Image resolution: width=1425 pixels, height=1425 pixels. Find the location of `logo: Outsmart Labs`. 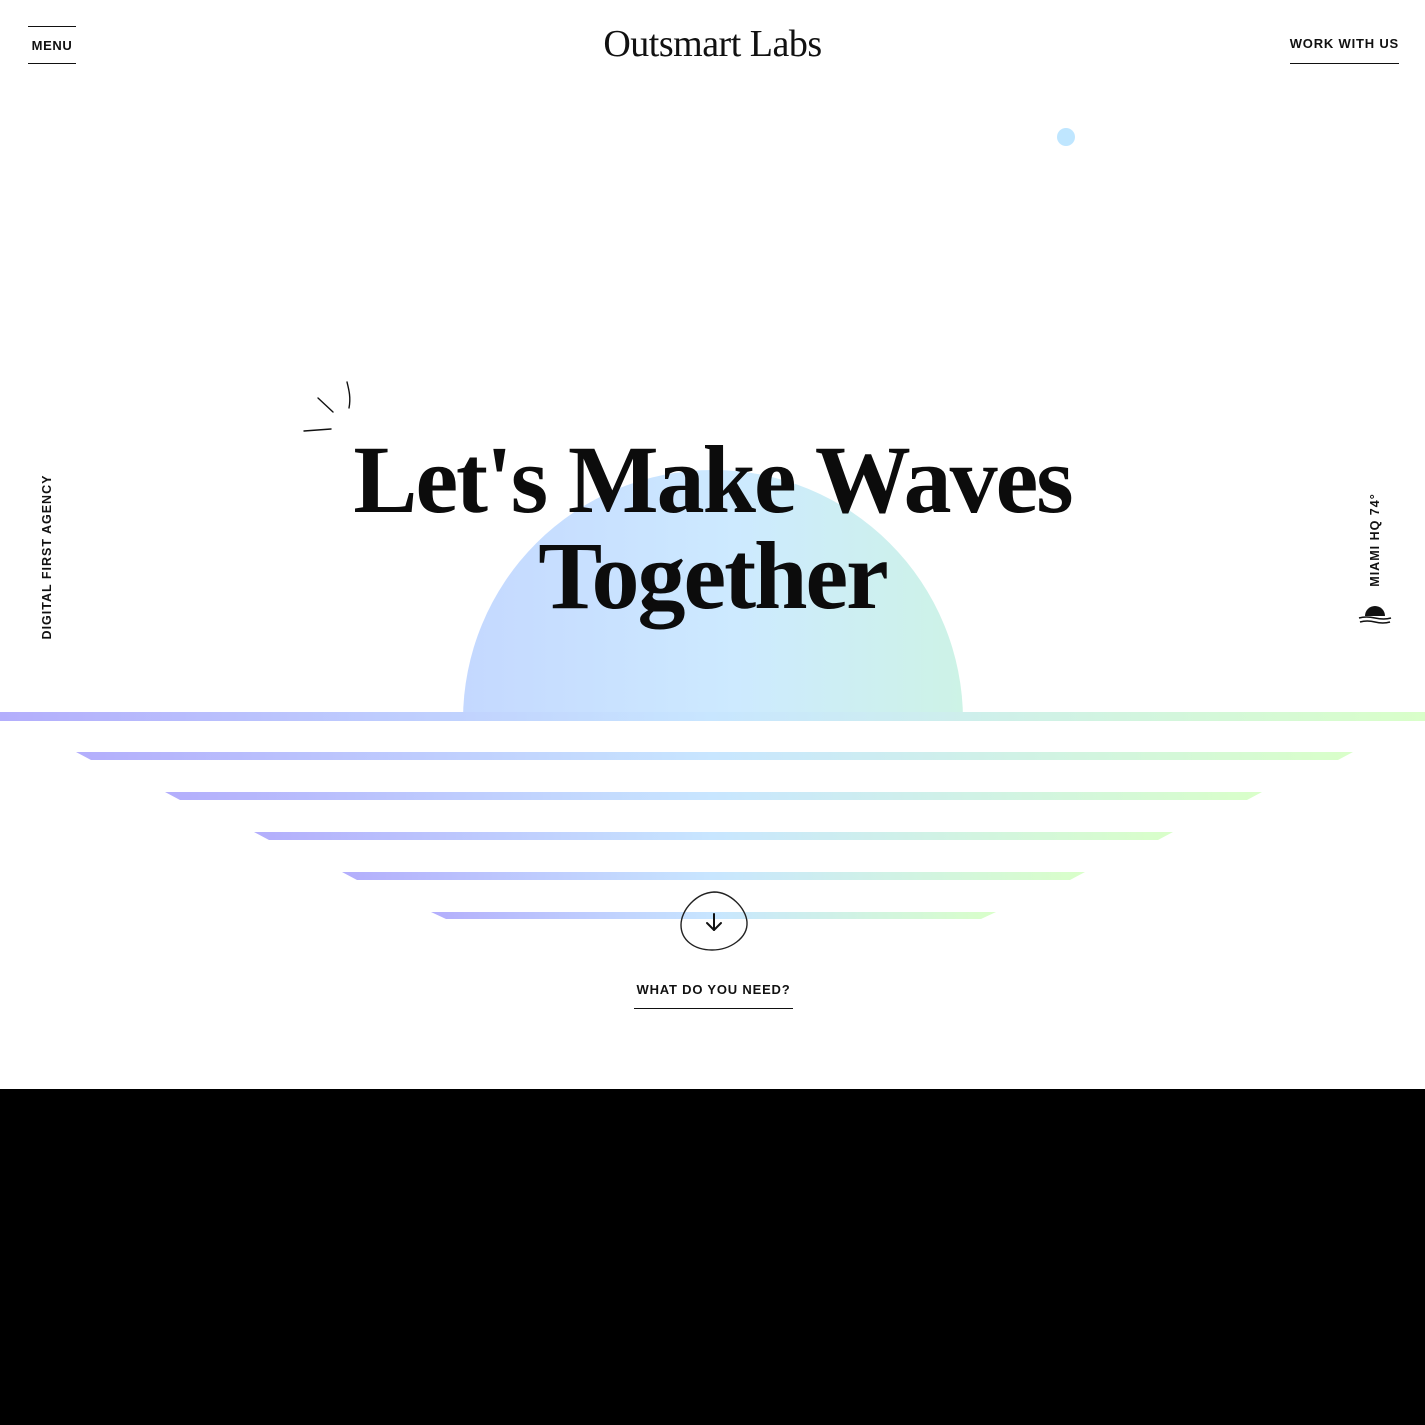

logo: Outsmart Labs is located at coordinates (712, 44).